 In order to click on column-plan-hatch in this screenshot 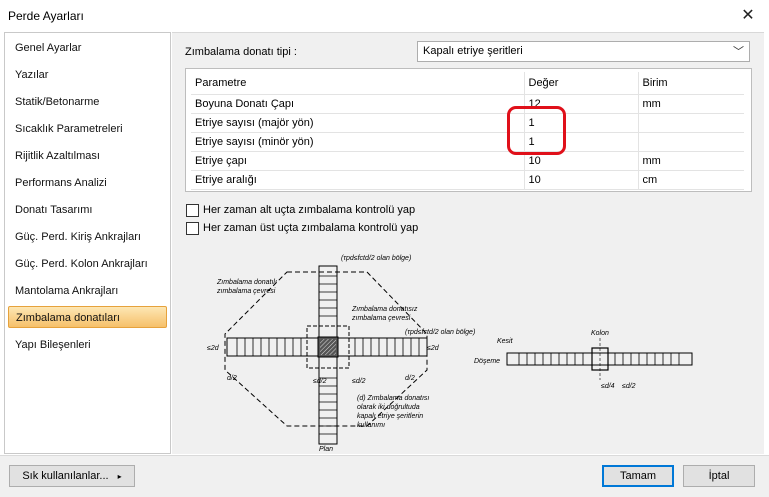, I will do `click(328, 347)`.